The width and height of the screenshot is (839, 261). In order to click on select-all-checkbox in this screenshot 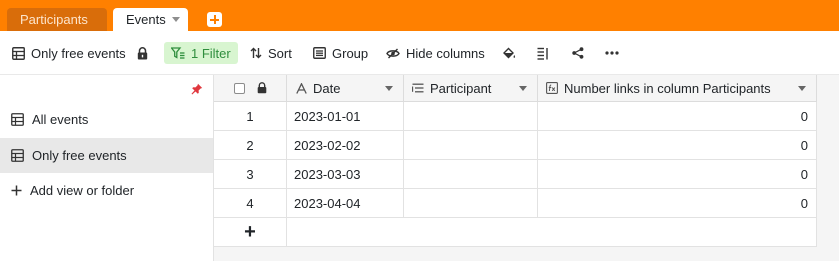, I will do `click(239, 88)`.